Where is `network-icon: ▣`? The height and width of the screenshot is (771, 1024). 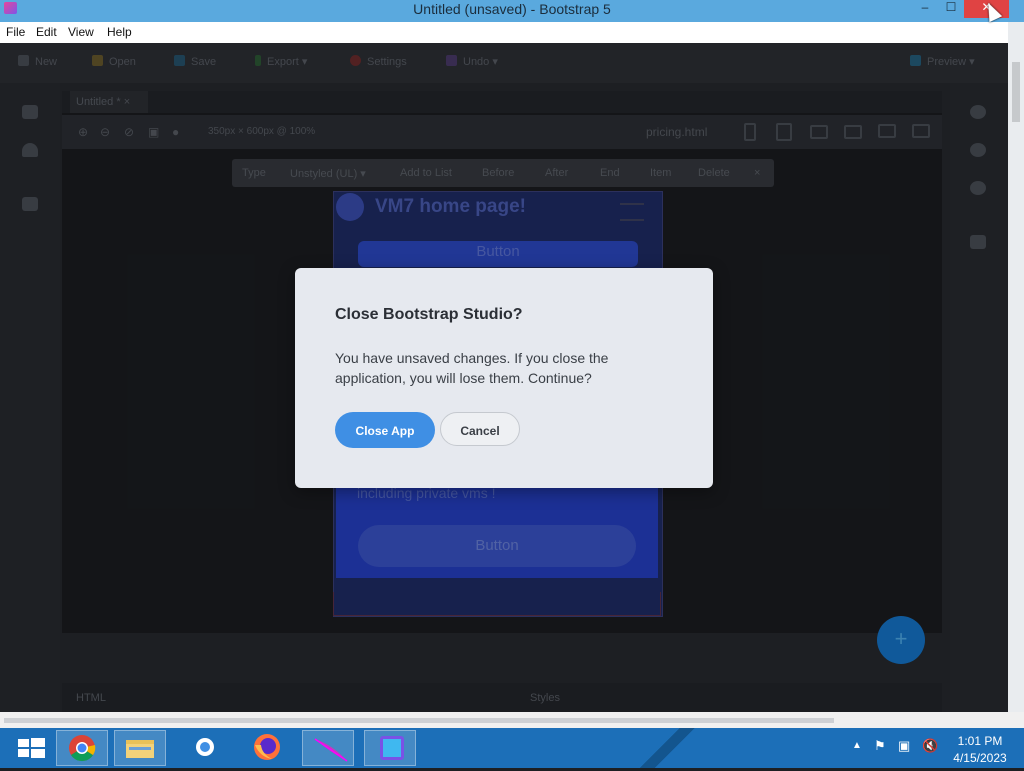 network-icon: ▣ is located at coordinates (904, 746).